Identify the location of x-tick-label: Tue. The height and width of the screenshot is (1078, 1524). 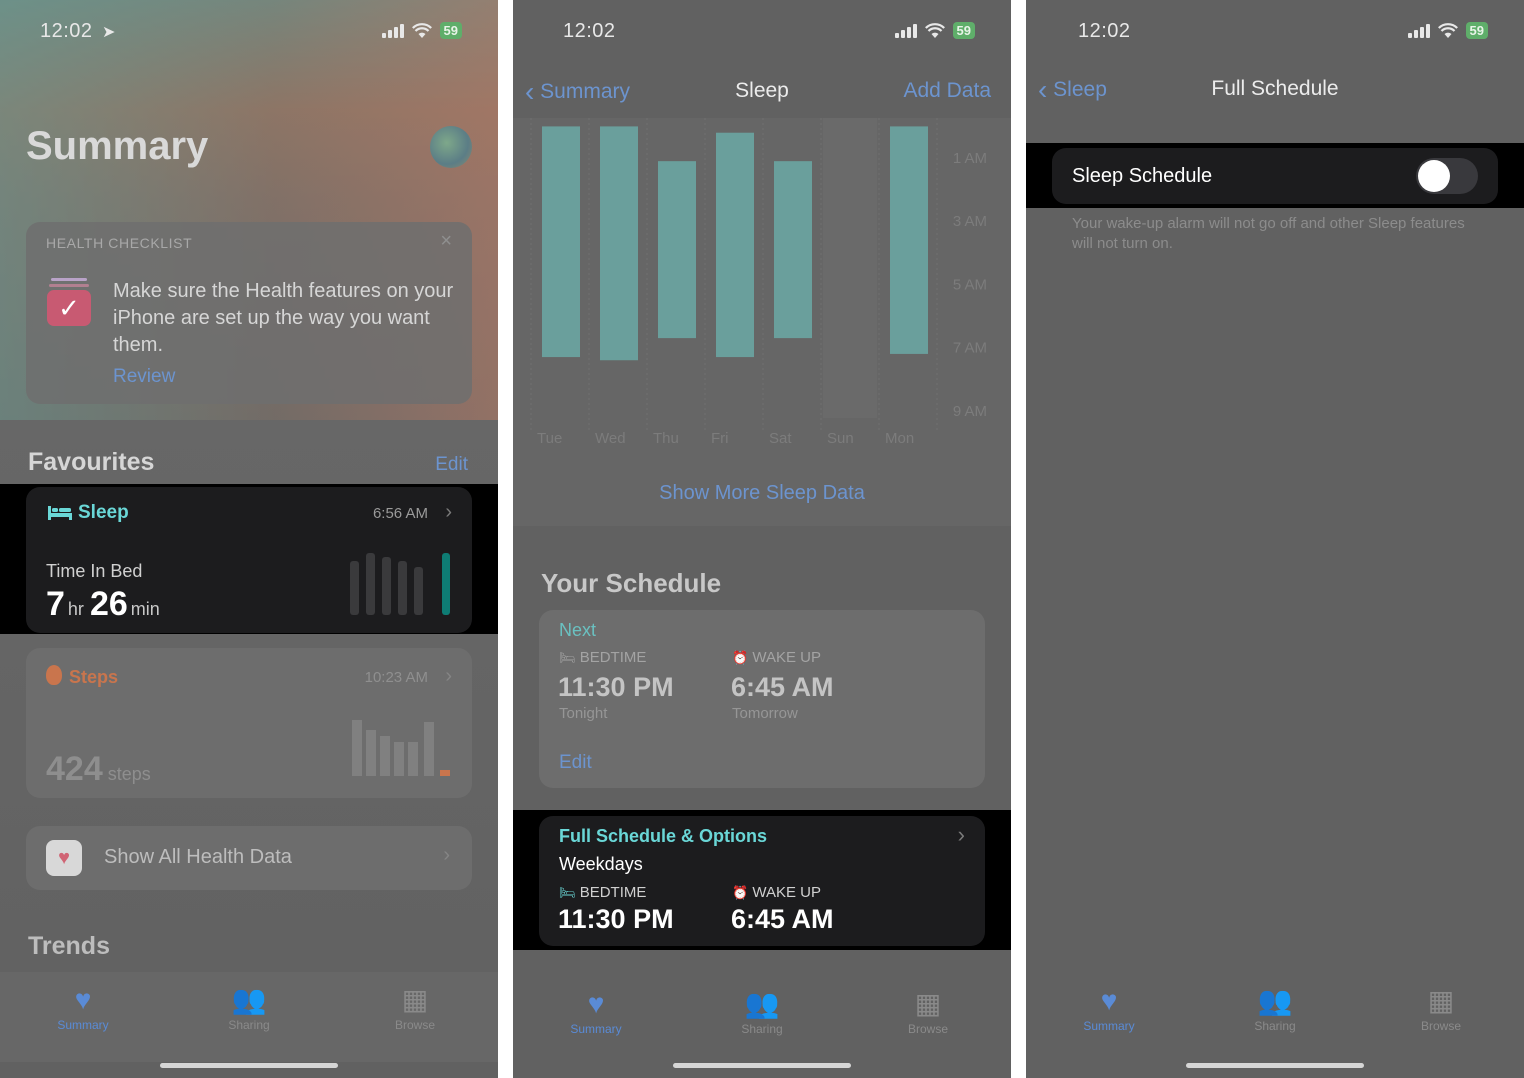
(549, 438).